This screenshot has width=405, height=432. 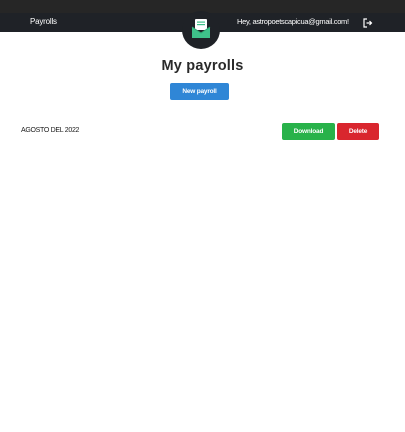 What do you see at coordinates (50, 130) in the screenshot?
I see `payroll-label: AGOSTO DEL 2022` at bounding box center [50, 130].